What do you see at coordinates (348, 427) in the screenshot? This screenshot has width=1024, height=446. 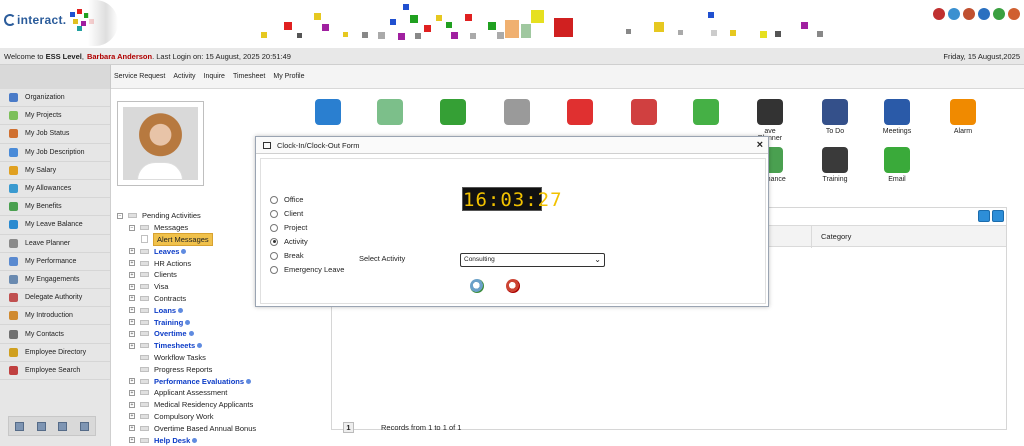 I see `page-button: 1` at bounding box center [348, 427].